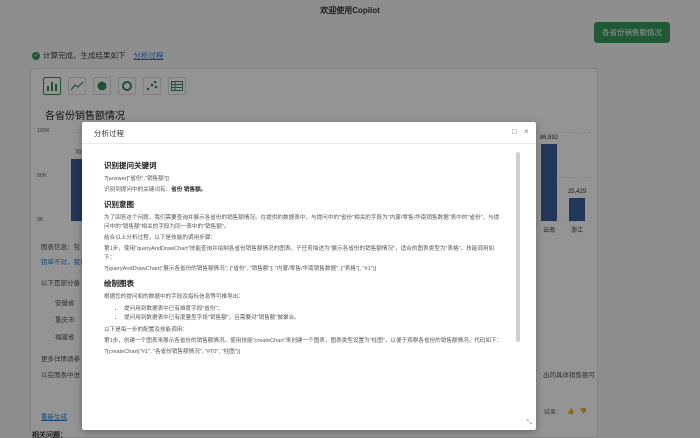 This screenshot has width=700, height=438. Describe the element at coordinates (526, 131) in the screenshot. I see `close-icon: ×` at that location.